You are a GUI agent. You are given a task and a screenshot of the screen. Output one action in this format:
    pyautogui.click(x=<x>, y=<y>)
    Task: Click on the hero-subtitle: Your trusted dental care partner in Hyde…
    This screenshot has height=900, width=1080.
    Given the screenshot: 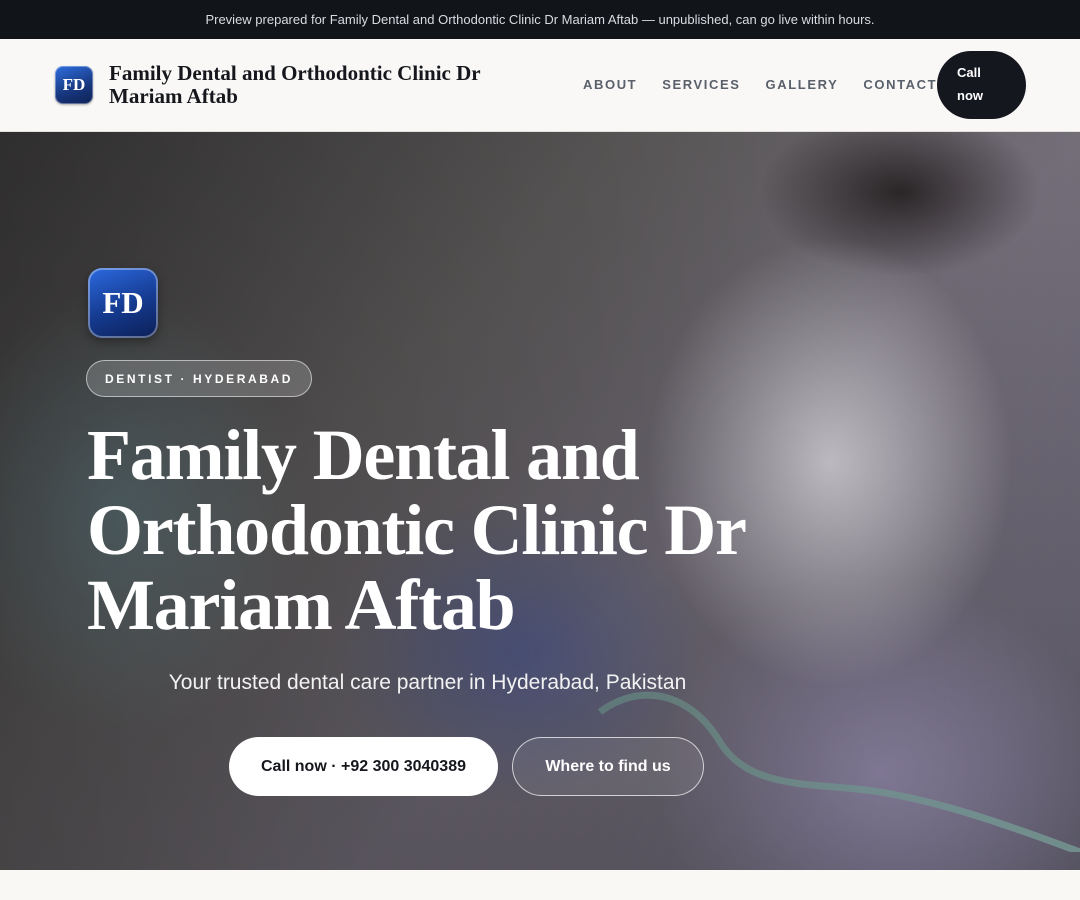 What is the action you would take?
    pyautogui.click(x=427, y=682)
    